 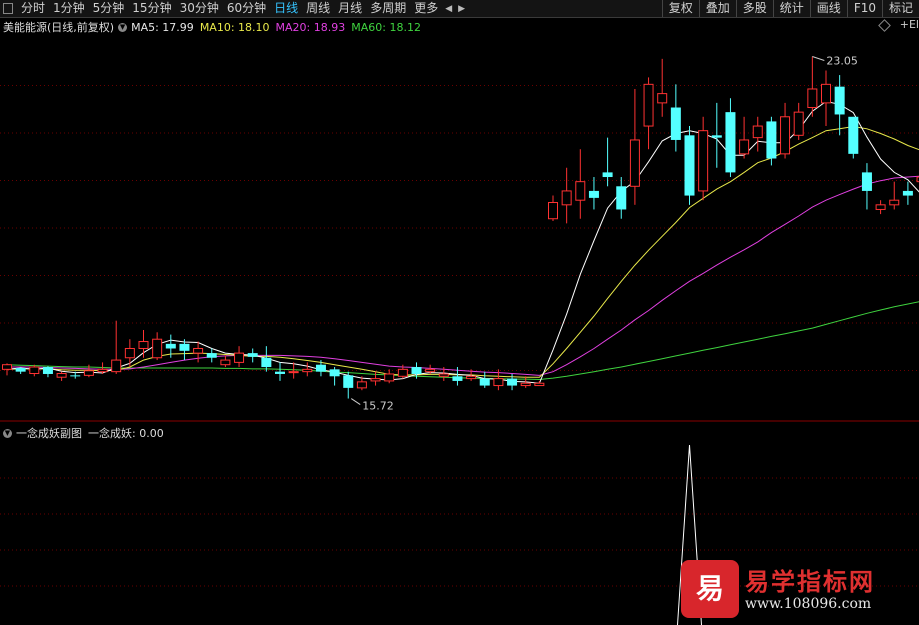 I want to click on ma60-label: MA60: 18.12, so click(x=386, y=27).